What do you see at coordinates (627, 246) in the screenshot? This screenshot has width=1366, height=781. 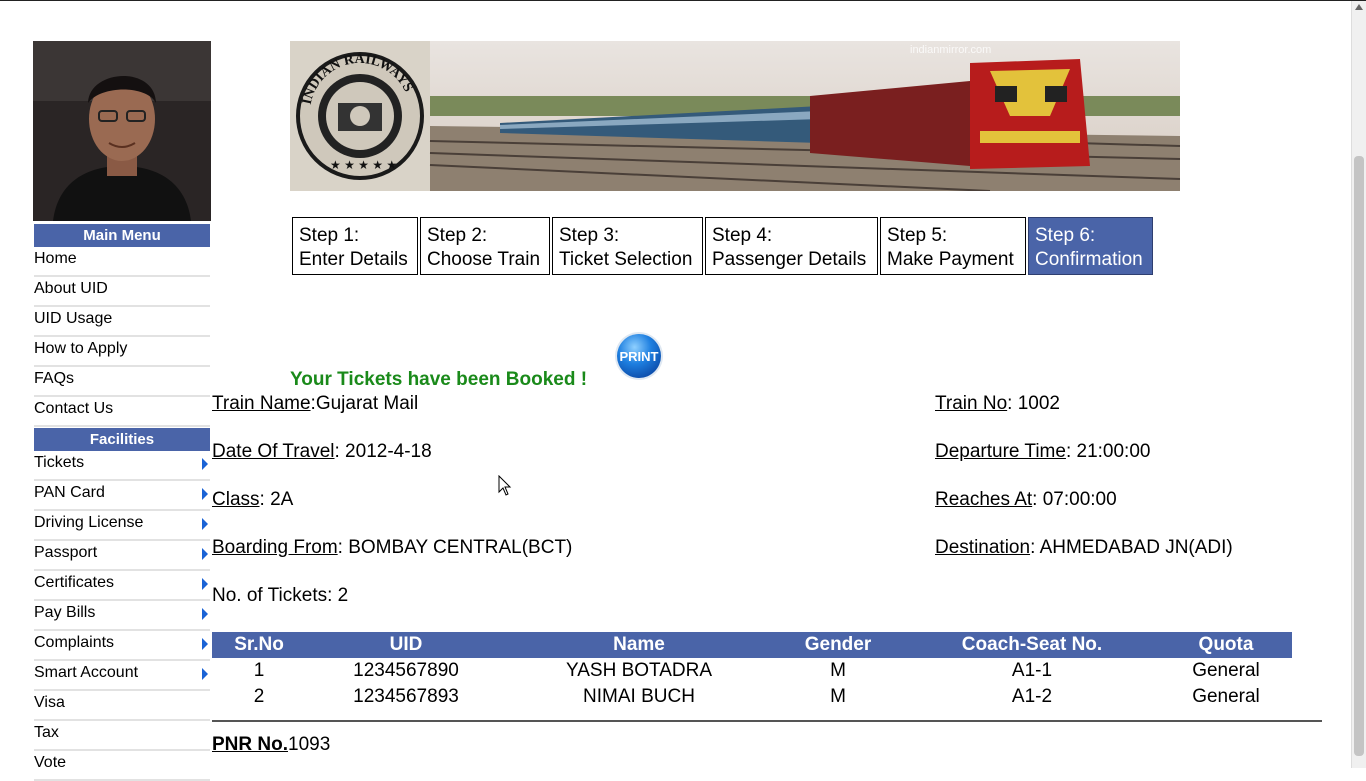 I see `step-ticket-selection: Step 3: Ticket Selection` at bounding box center [627, 246].